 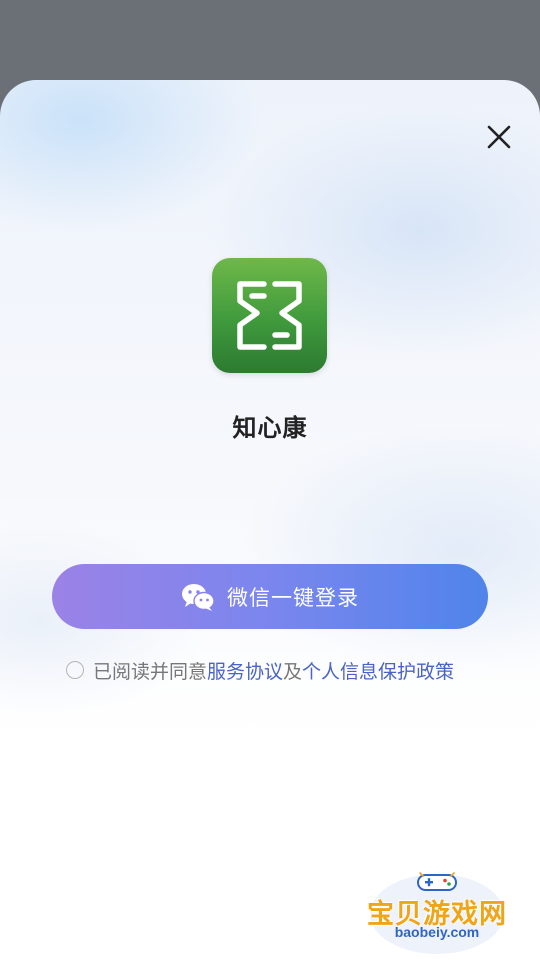 I want to click on close-icon, so click(x=499, y=137).